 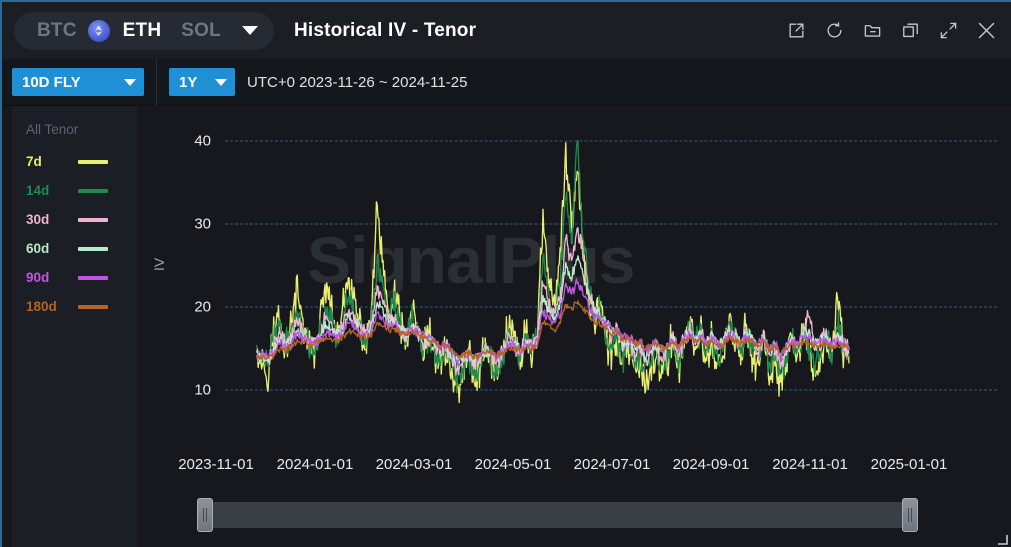 What do you see at coordinates (202, 224) in the screenshot?
I see `y-axis-tick-label: 30` at bounding box center [202, 224].